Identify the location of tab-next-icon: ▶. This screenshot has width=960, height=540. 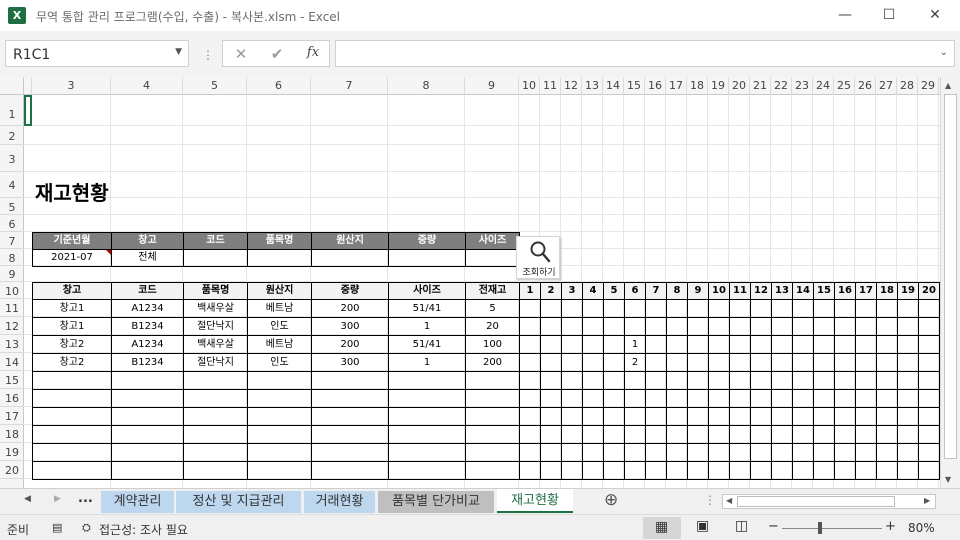
(57, 499).